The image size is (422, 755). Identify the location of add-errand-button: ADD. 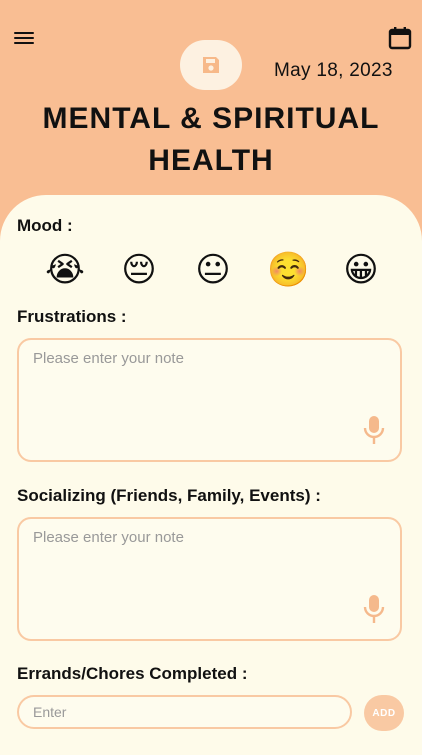
(384, 713).